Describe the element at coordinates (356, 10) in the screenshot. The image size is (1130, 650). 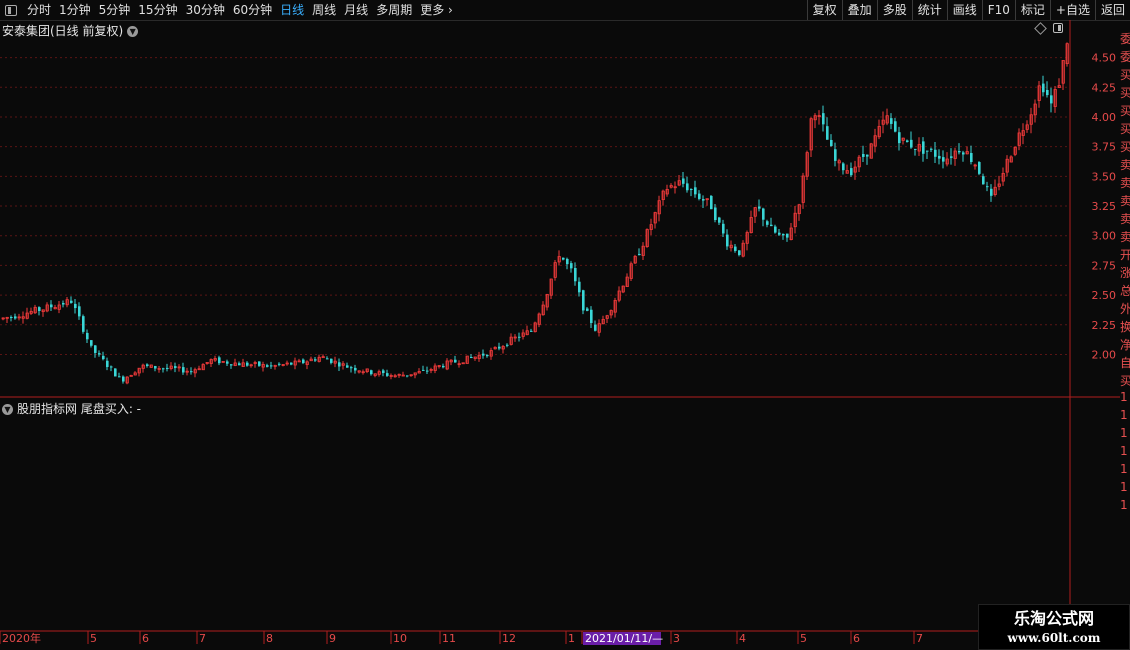
I see `tab-monthly: 月线` at that location.